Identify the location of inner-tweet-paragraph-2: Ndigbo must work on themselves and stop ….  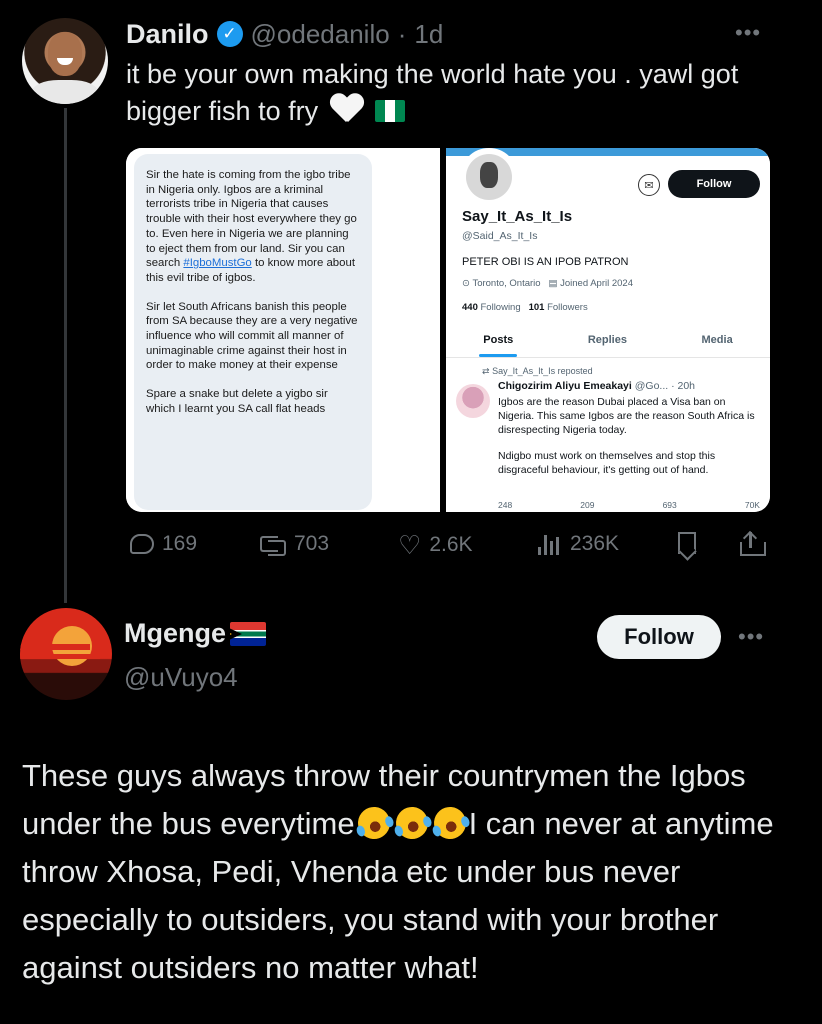
(607, 463).